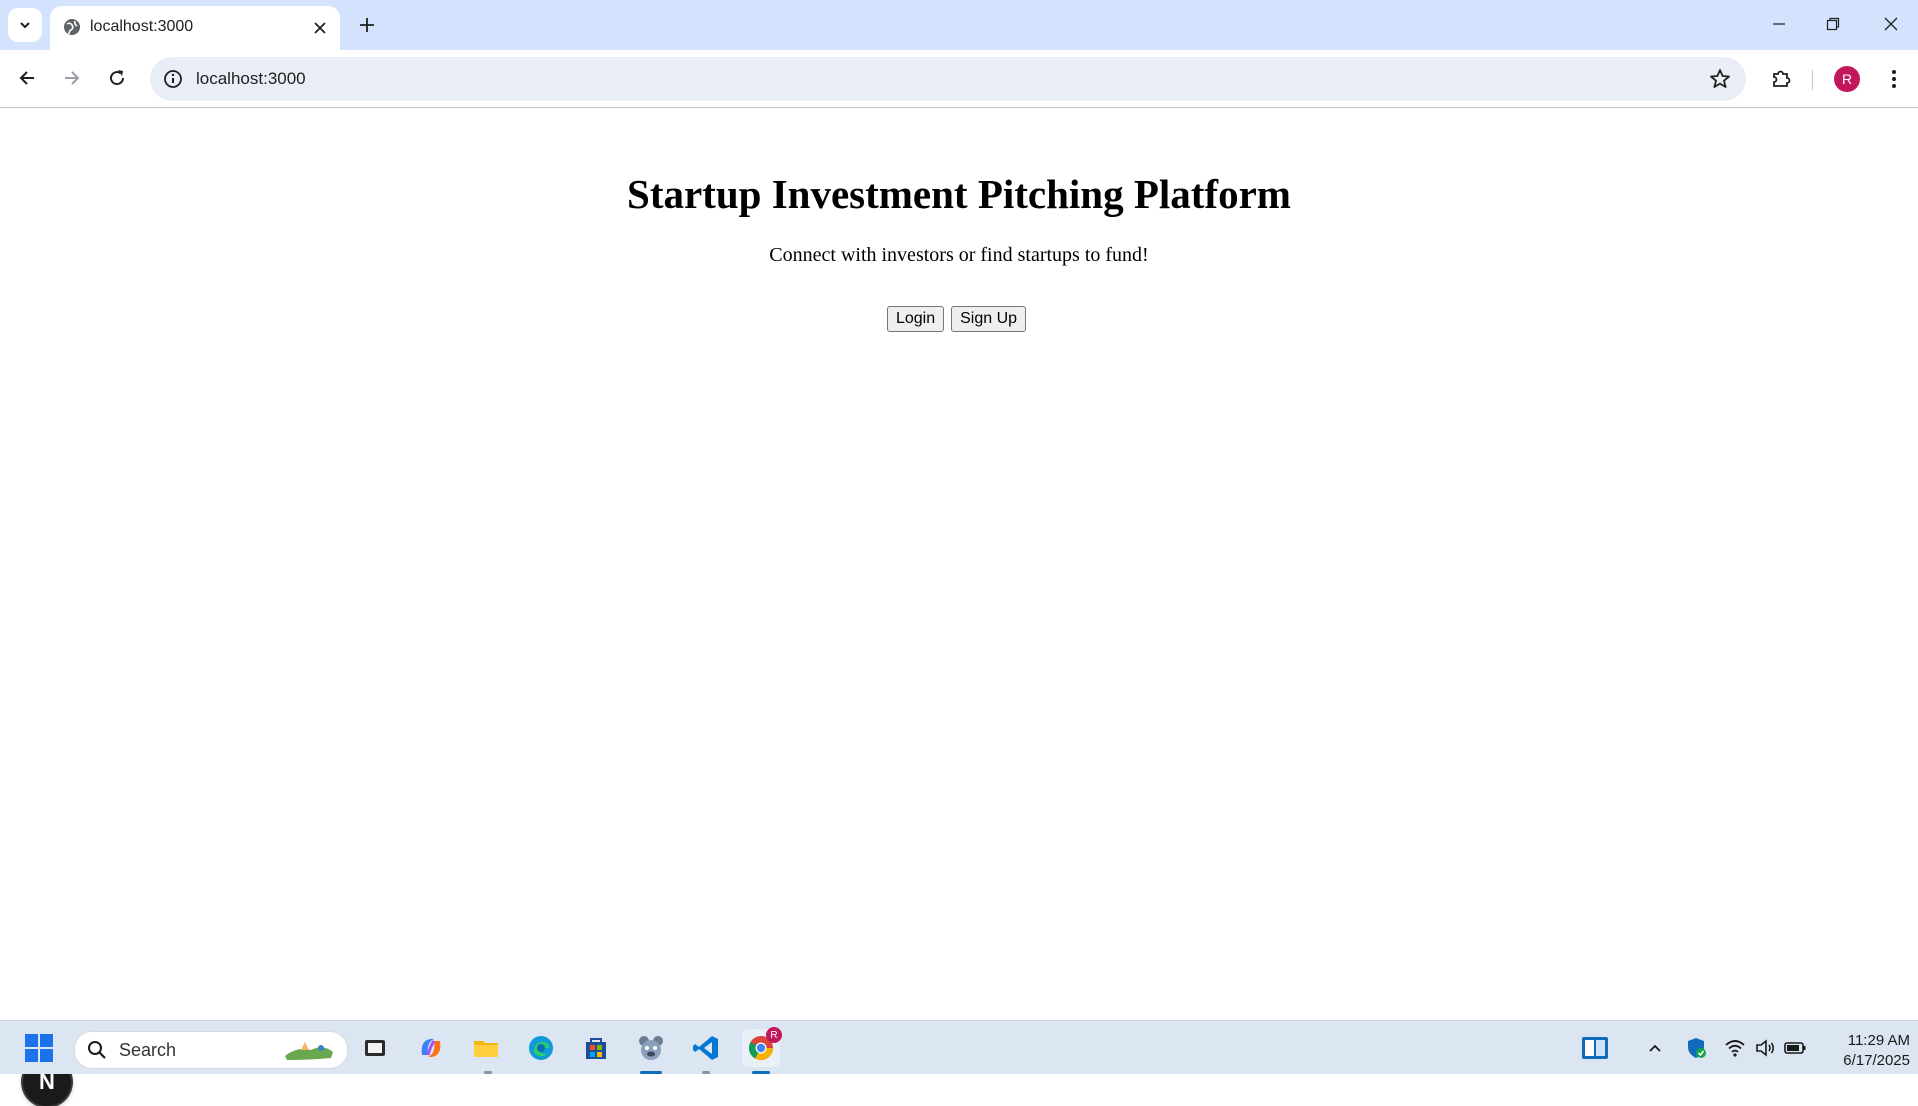 This screenshot has height=1106, width=1918. What do you see at coordinates (959, 1047) in the screenshot?
I see `windows-taskbar: Search R 11:29 AM 6/17/2025` at bounding box center [959, 1047].